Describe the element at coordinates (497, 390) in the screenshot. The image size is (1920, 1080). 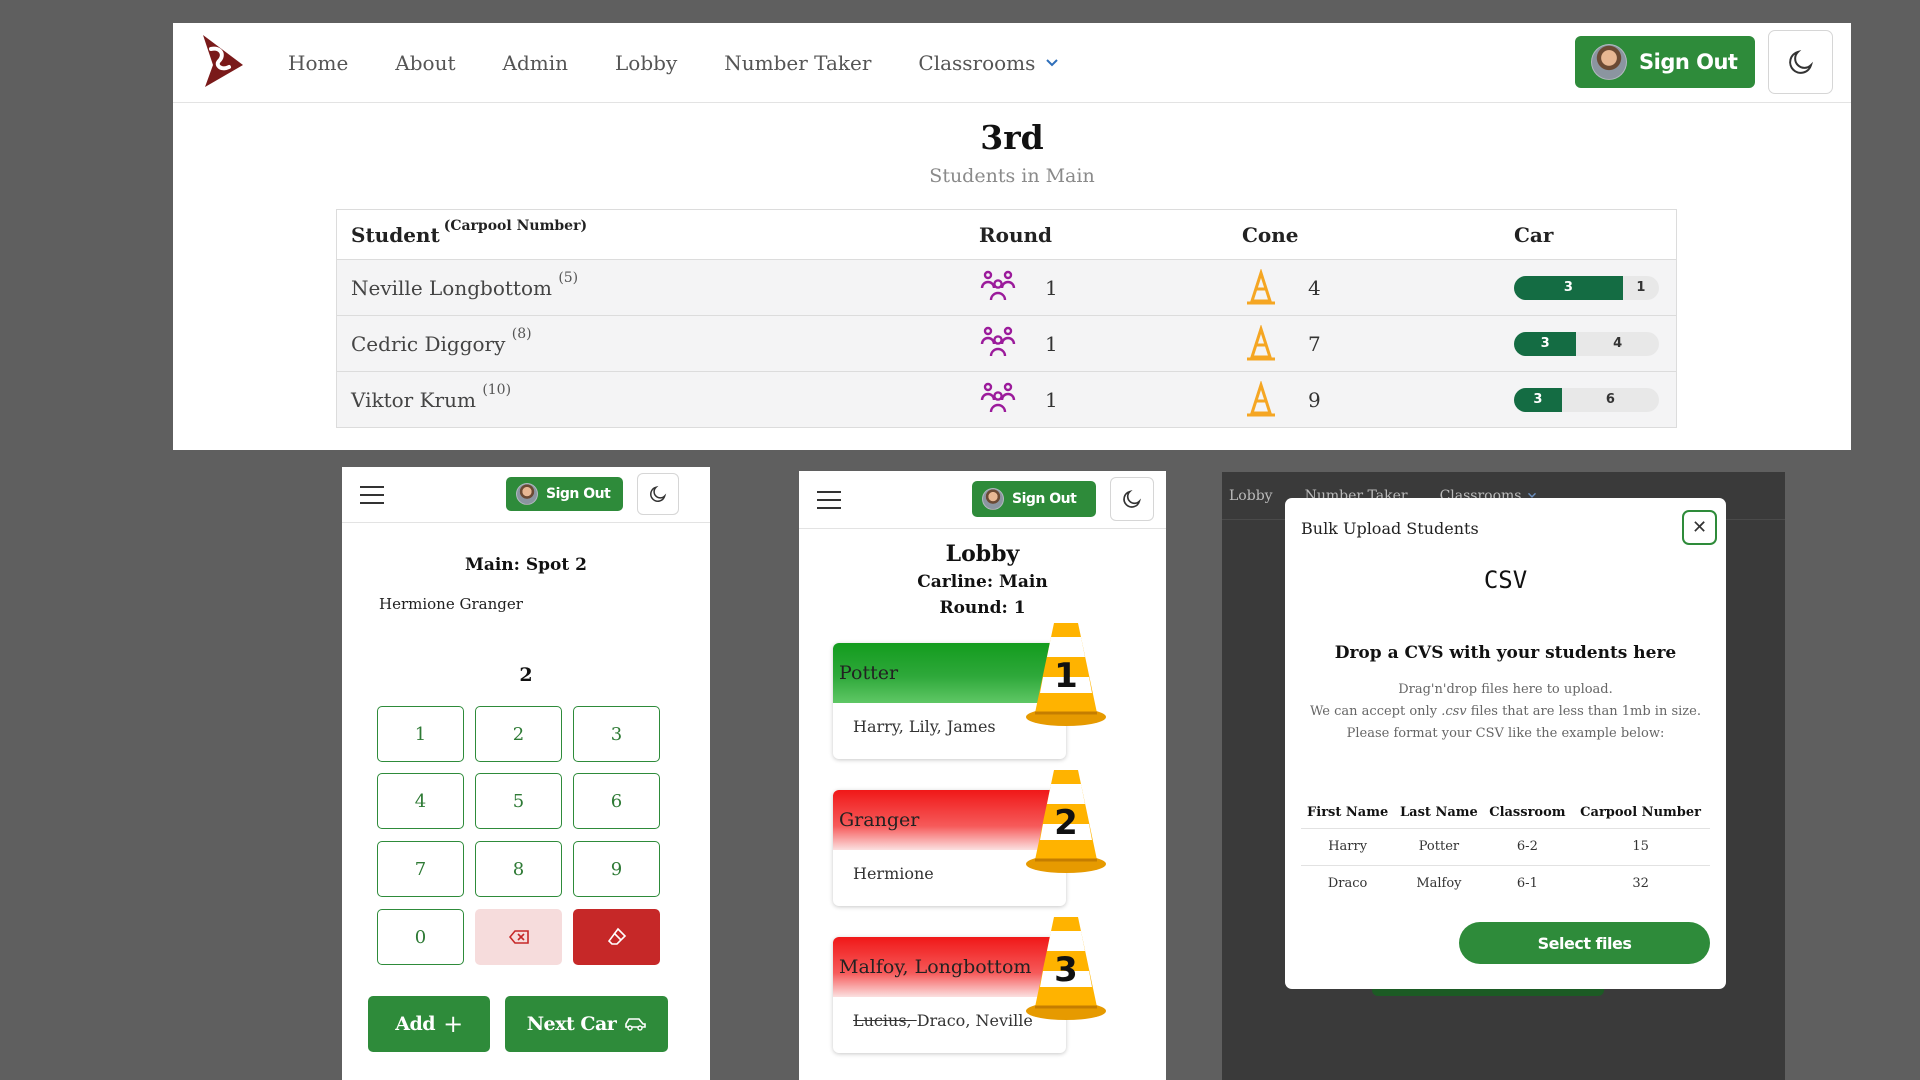
I see `carpool-number: (10)` at that location.